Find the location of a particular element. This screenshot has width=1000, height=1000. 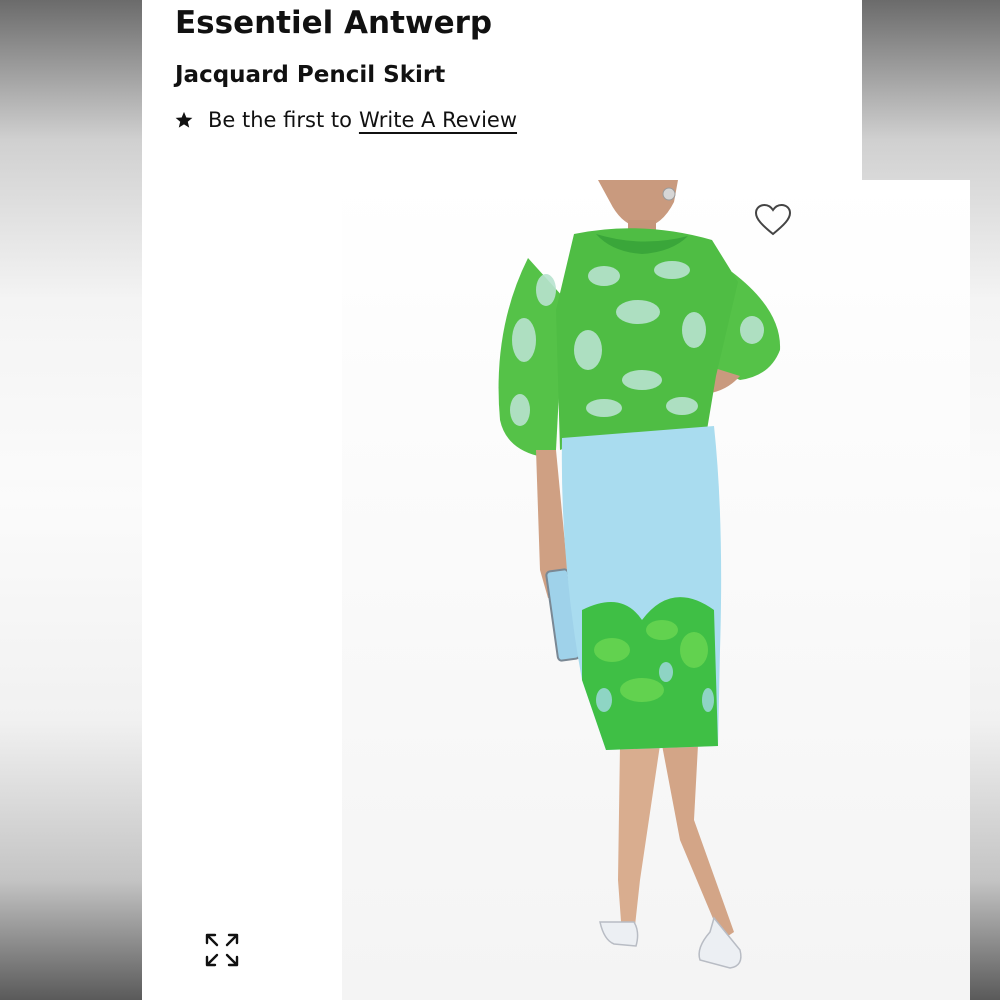

expand-icon is located at coordinates (222, 950).